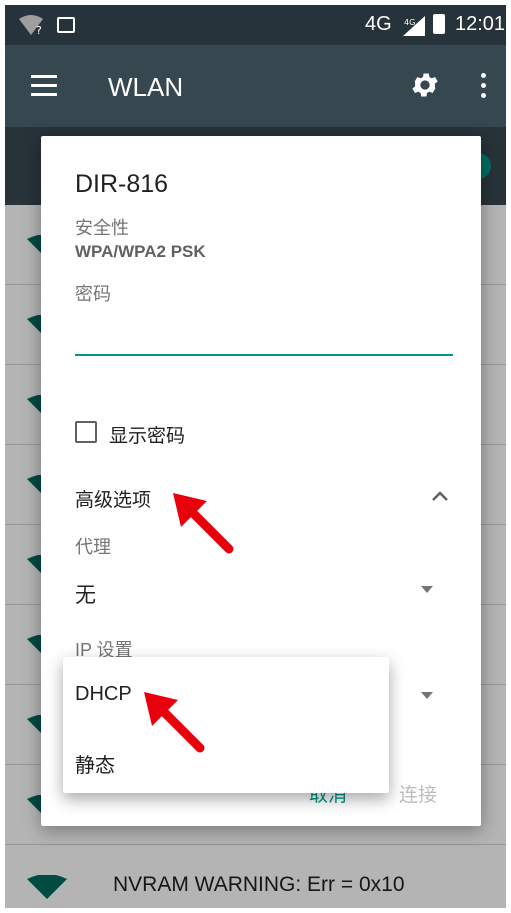 This screenshot has width=511, height=913. What do you see at coordinates (480, 24) in the screenshot?
I see `clock: 12:01` at bounding box center [480, 24].